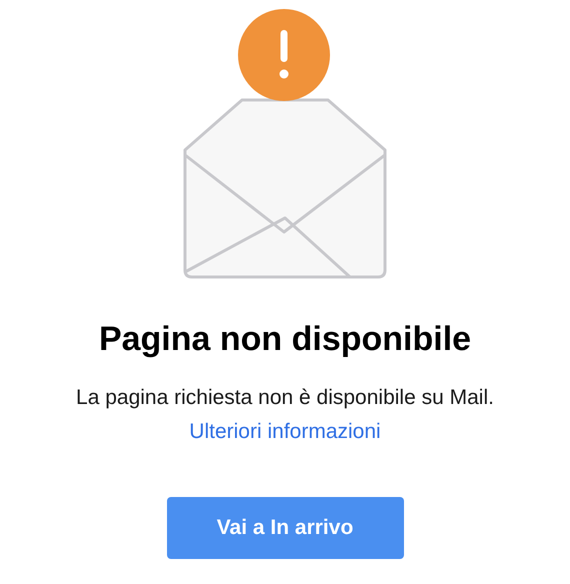 This screenshot has height=584, width=570. What do you see at coordinates (285, 397) in the screenshot?
I see `message-text: La pagina richiesta non è disponibile su Mail.` at bounding box center [285, 397].